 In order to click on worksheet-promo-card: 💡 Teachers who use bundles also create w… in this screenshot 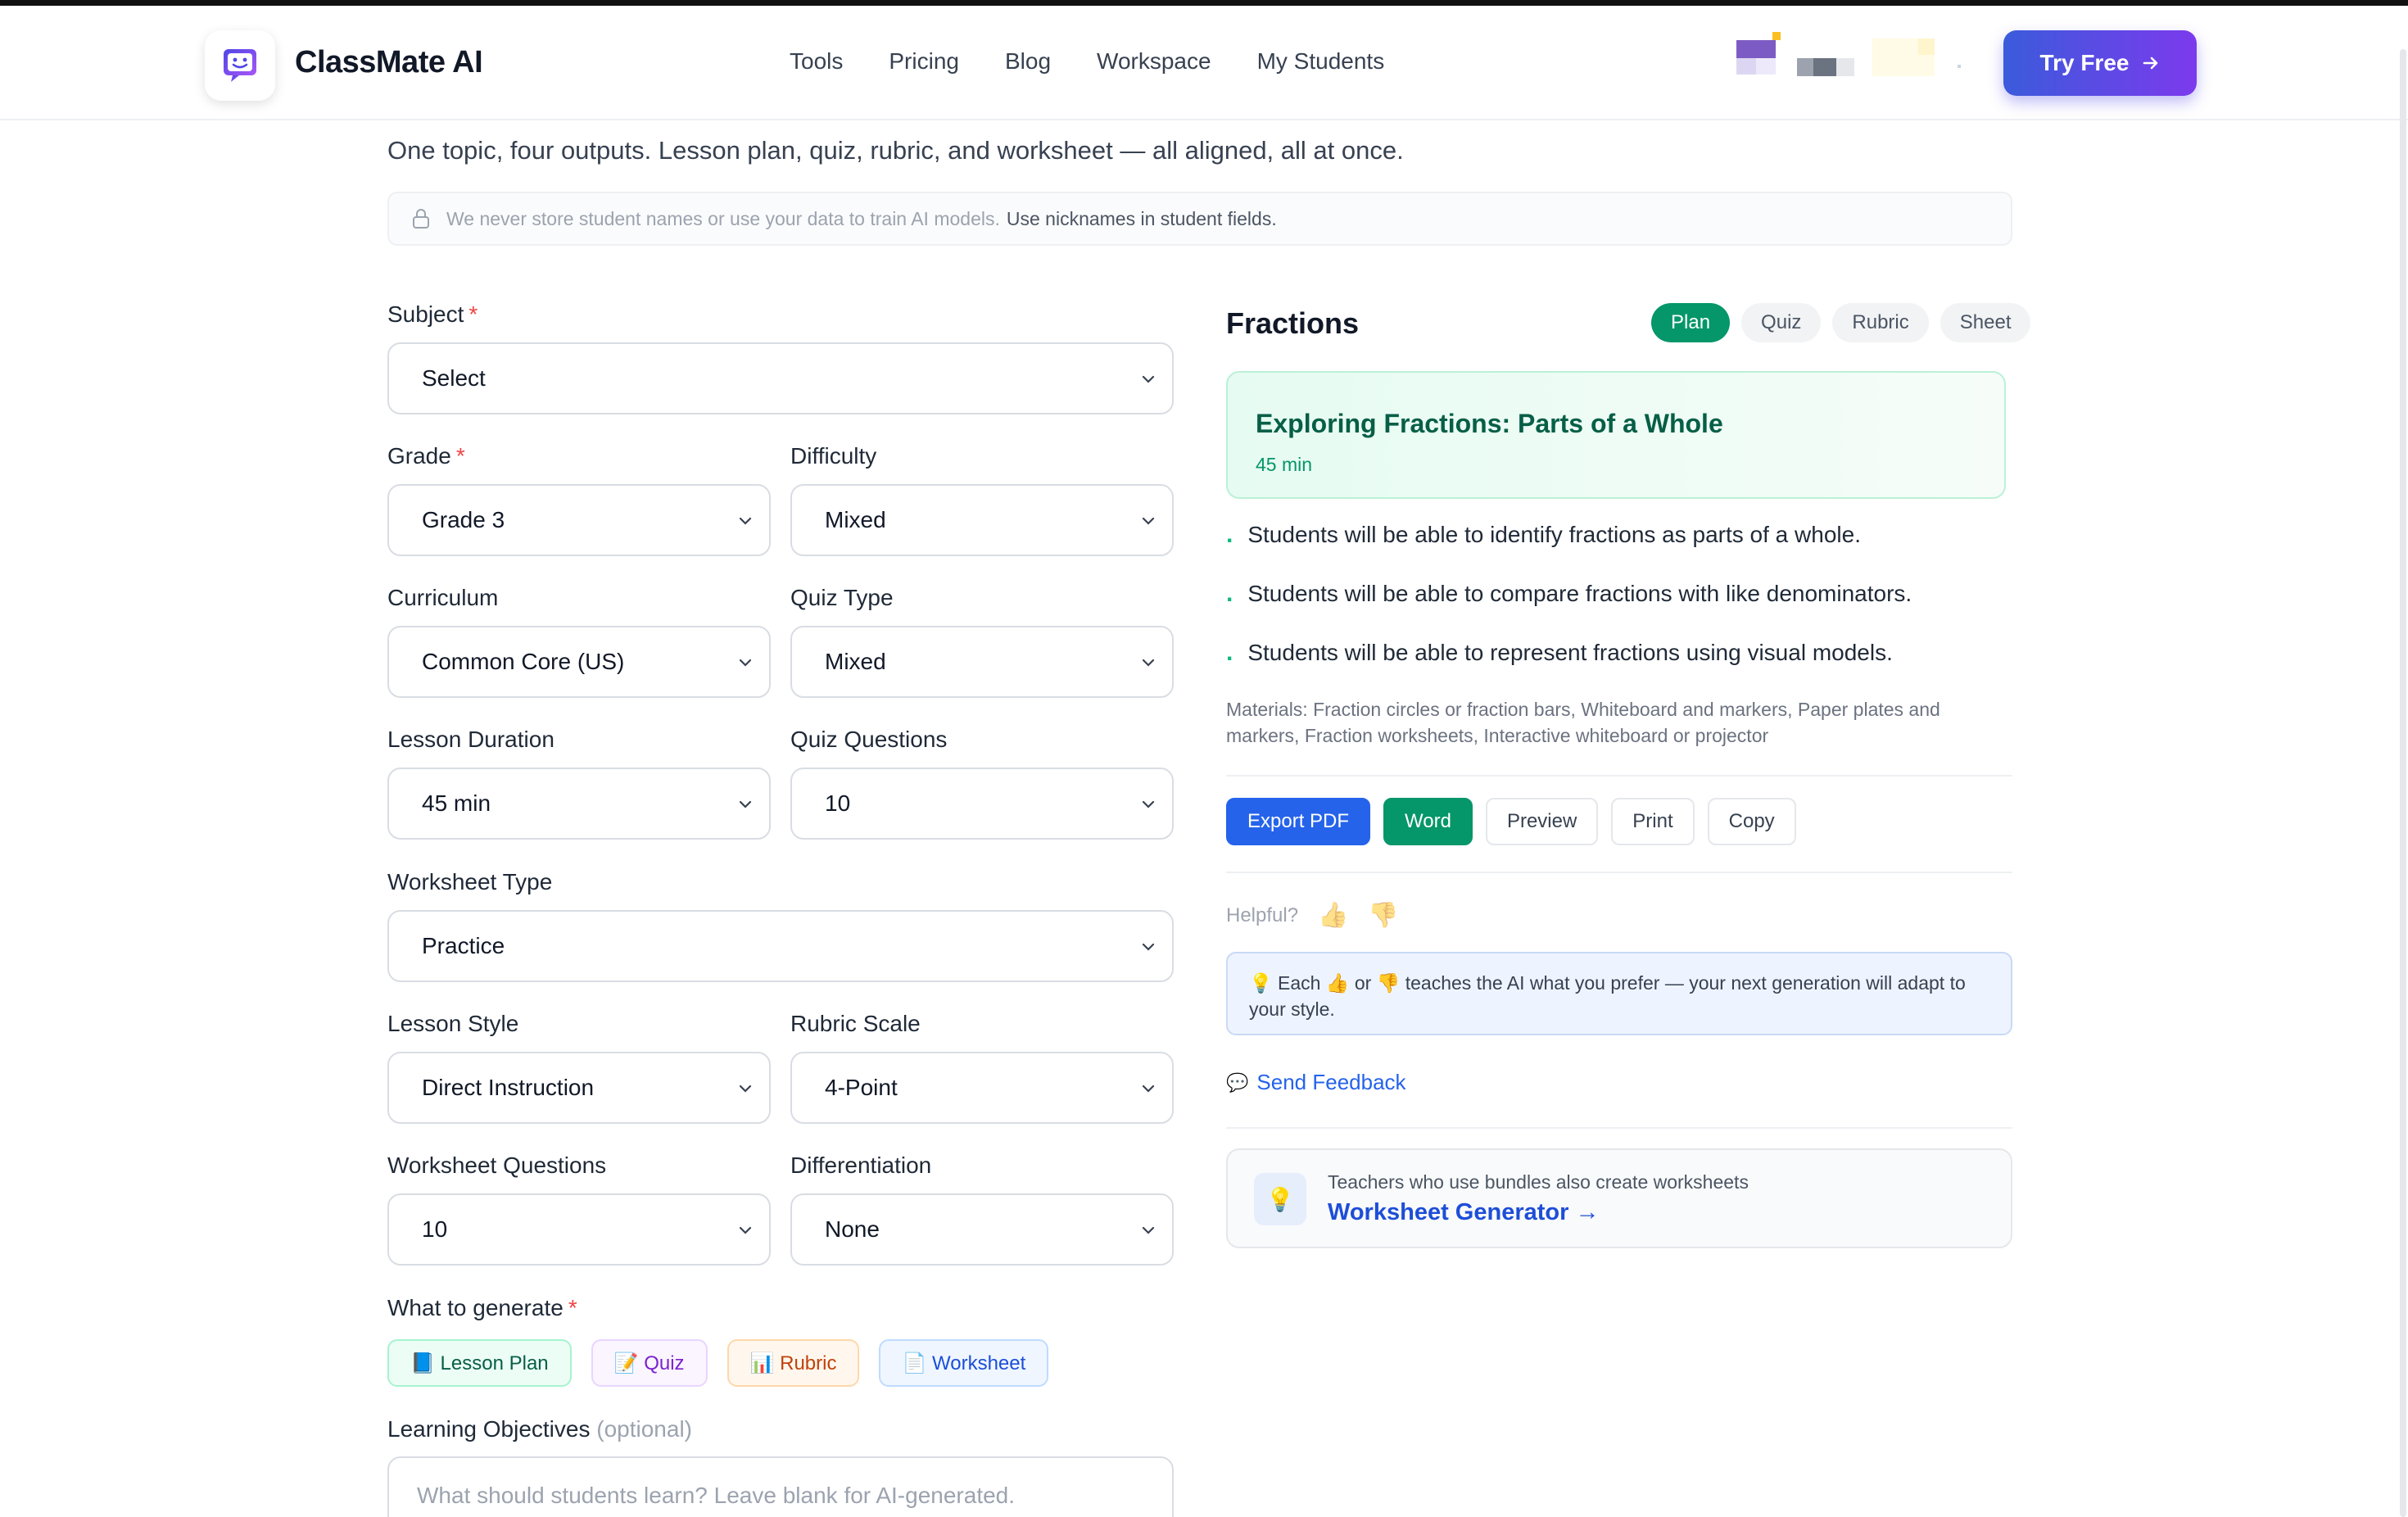, I will do `click(1619, 1198)`.